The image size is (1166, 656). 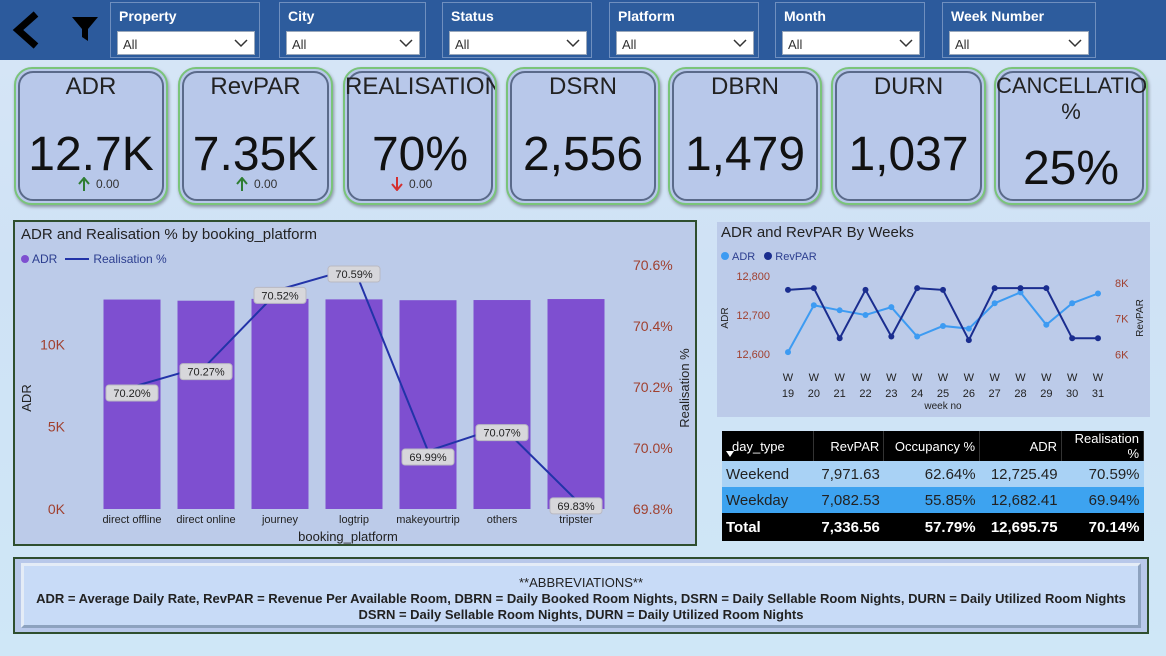 I want to click on slicer-city: City All, so click(x=352, y=30).